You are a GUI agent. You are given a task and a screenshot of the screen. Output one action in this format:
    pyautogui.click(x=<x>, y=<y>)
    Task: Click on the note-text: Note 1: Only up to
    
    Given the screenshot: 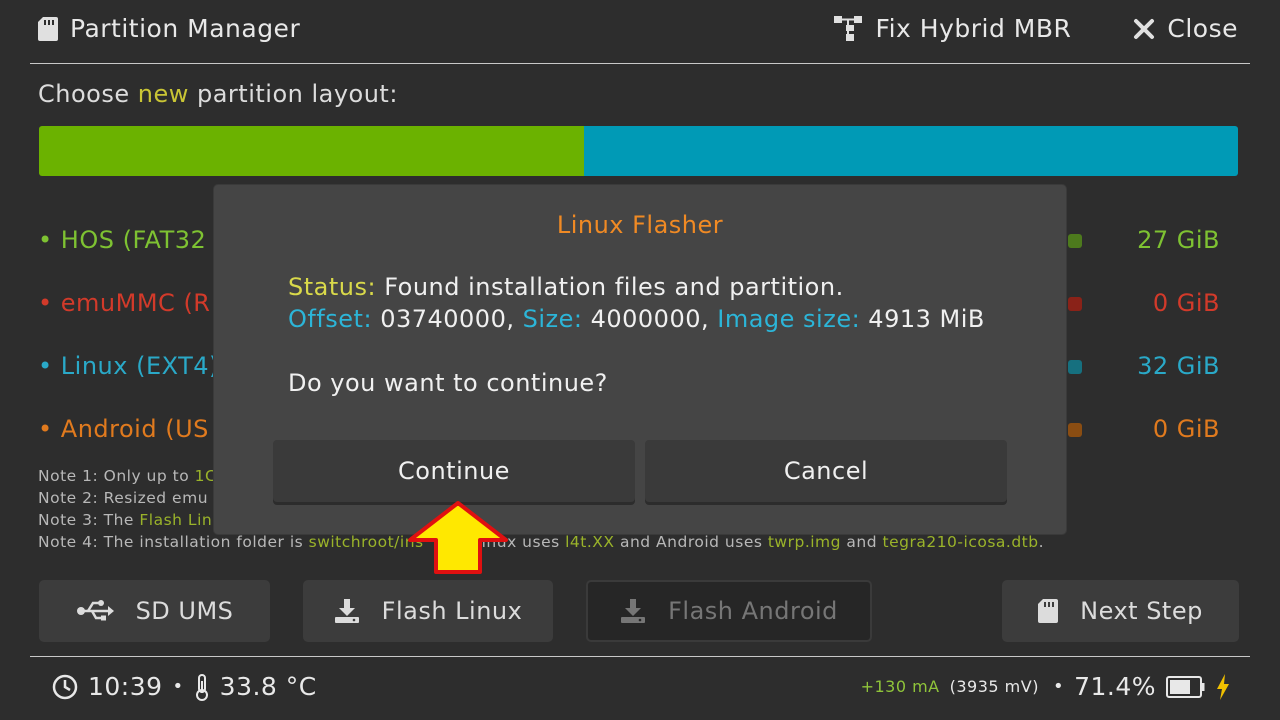 What is the action you would take?
    pyautogui.click(x=116, y=476)
    